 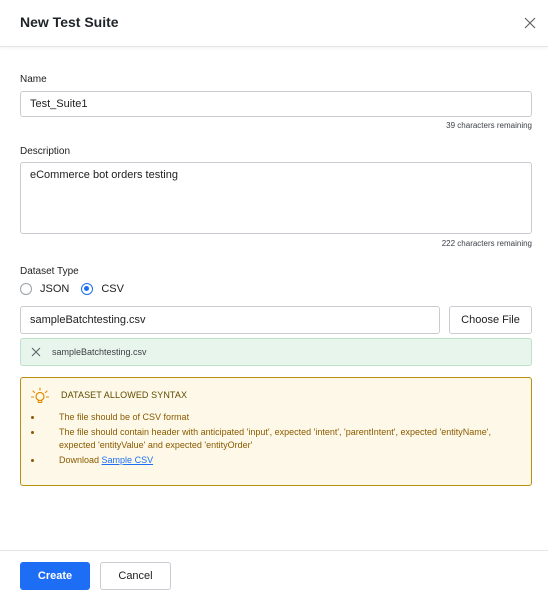 I want to click on radio-csv-label: CSV, so click(x=112, y=289).